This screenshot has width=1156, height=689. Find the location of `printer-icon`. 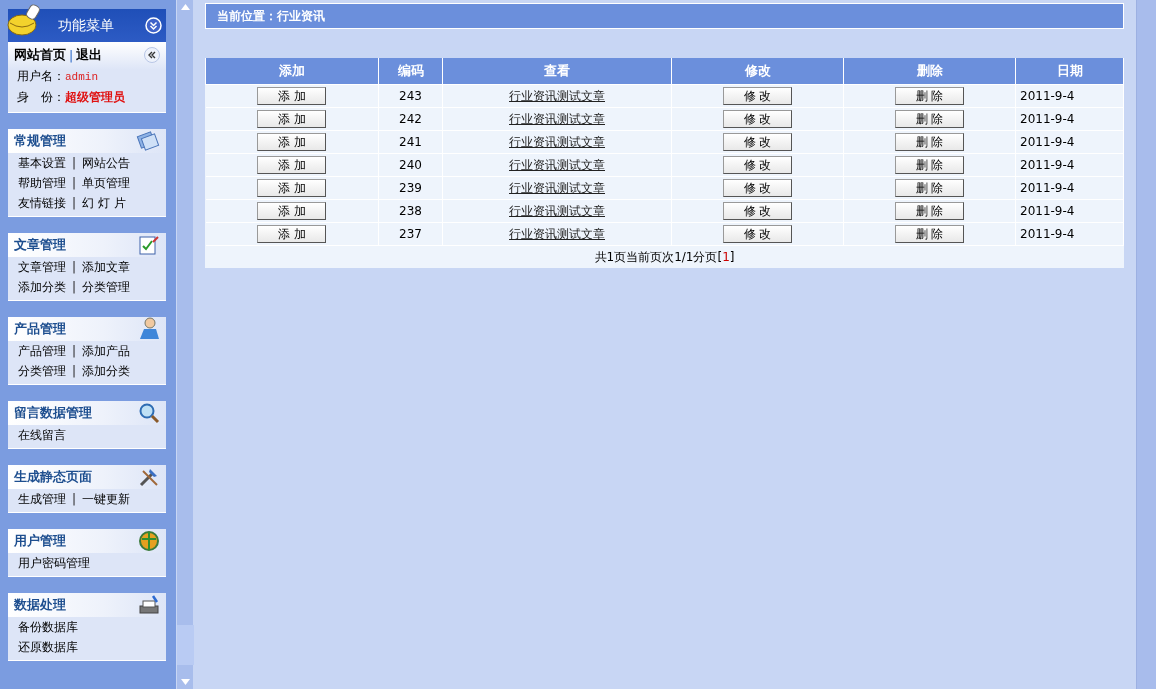

printer-icon is located at coordinates (149, 605).